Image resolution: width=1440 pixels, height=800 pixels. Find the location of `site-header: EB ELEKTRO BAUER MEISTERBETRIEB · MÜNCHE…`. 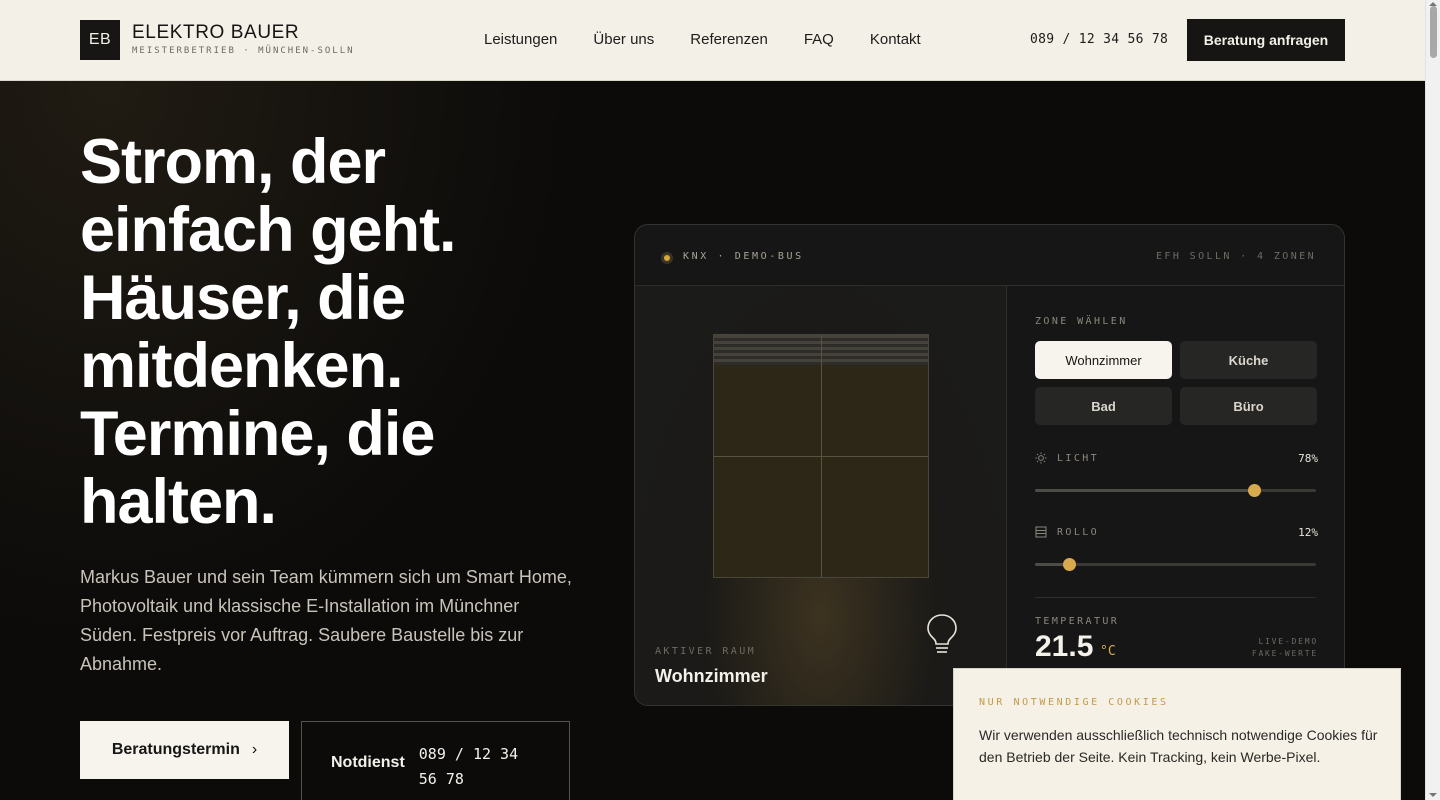

site-header: EB ELEKTRO BAUER MEISTERBETRIEB · MÜNCHE… is located at coordinates (712, 40).